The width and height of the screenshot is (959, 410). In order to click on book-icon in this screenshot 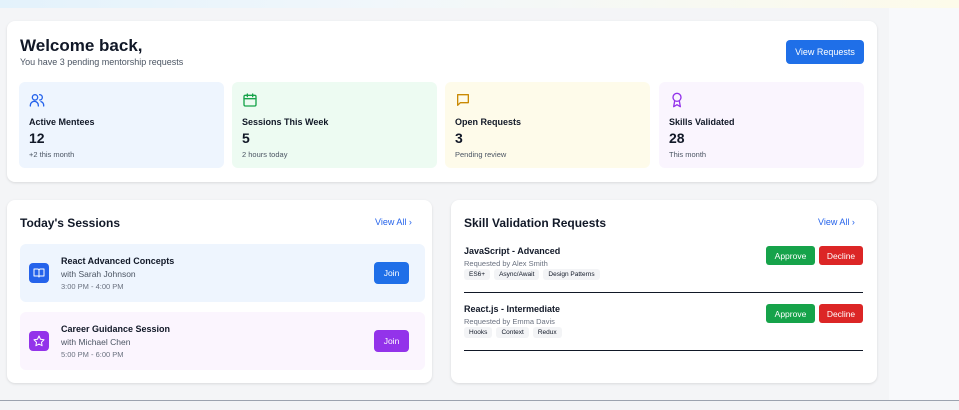, I will do `click(39, 273)`.